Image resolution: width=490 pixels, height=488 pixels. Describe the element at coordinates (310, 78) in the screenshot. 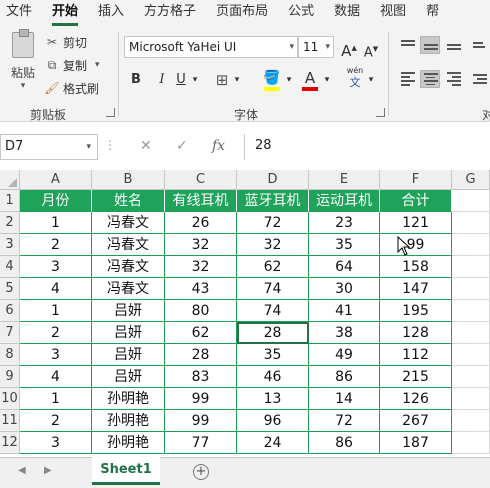

I see `font-color-icon: A` at that location.